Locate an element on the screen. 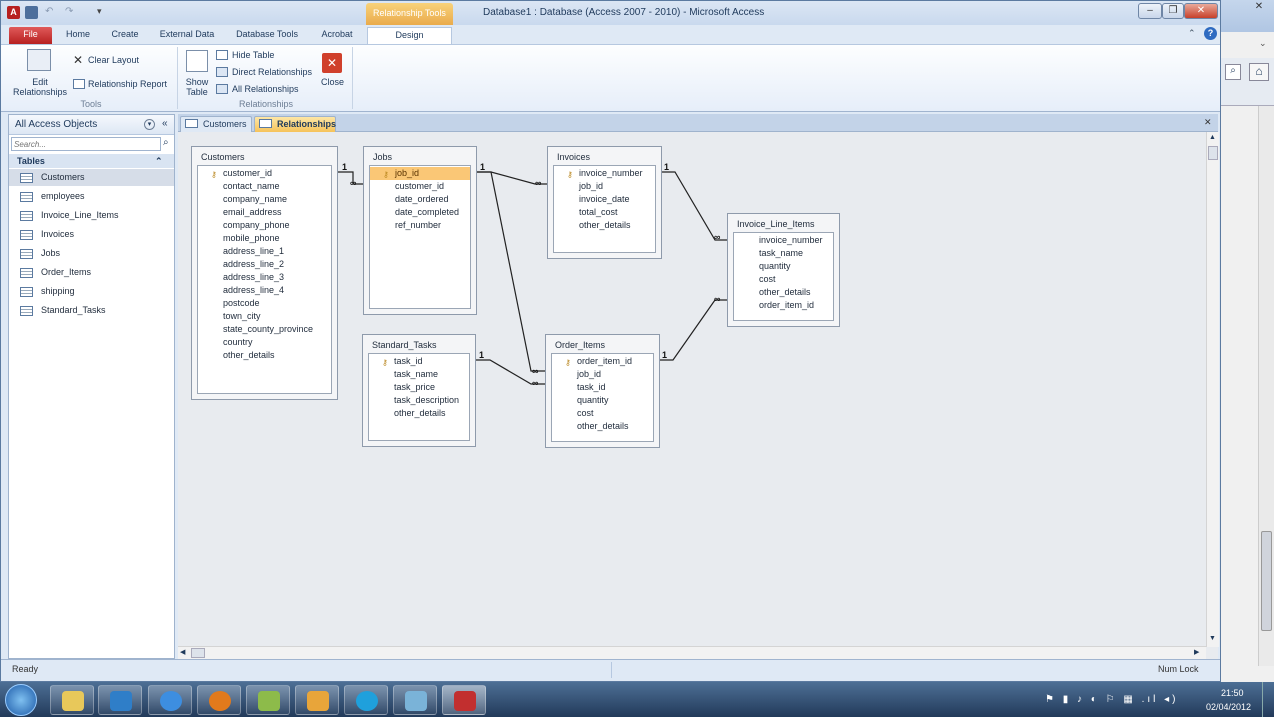  field: address_line_2 is located at coordinates (264, 264).